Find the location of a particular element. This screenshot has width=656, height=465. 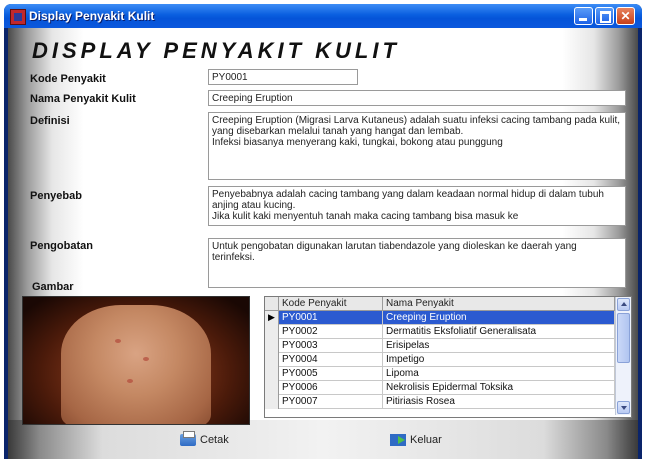

table-row: PY0003 Erisipelas is located at coordinates (440, 346).